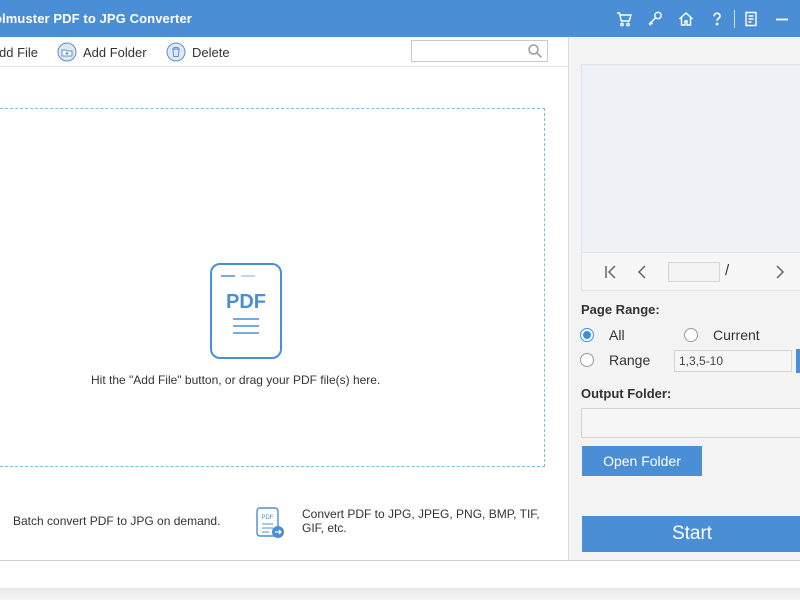 Image resolution: width=800 pixels, height=600 pixels. Describe the element at coordinates (467, 51) in the screenshot. I see `search-input` at that location.